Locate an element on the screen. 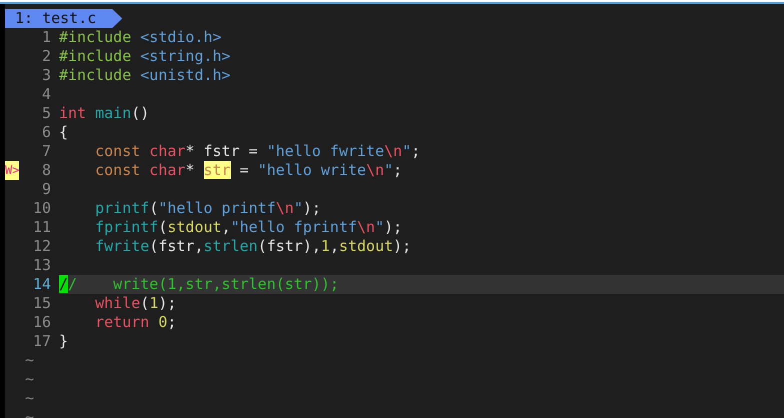  code-line: { is located at coordinates (64, 132).